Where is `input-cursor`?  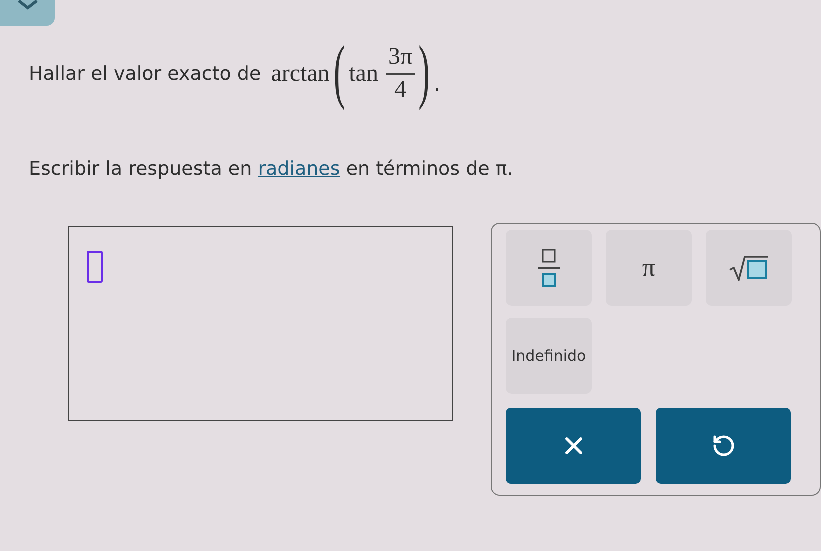
input-cursor is located at coordinates (95, 267).